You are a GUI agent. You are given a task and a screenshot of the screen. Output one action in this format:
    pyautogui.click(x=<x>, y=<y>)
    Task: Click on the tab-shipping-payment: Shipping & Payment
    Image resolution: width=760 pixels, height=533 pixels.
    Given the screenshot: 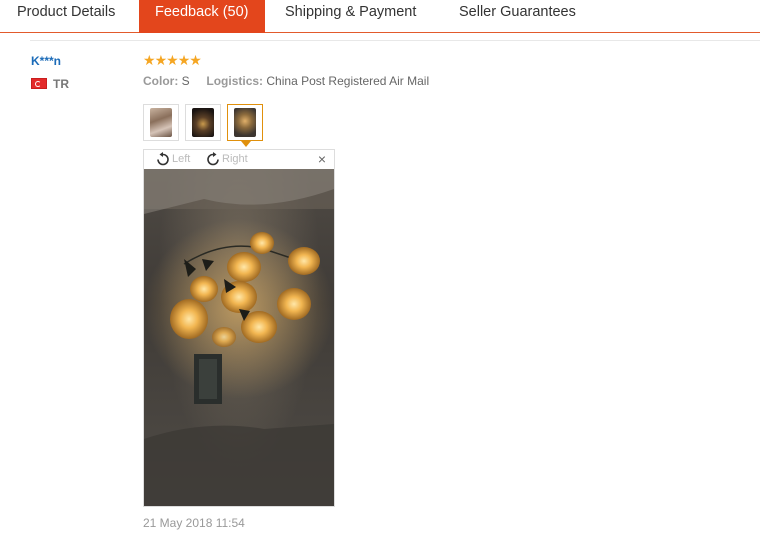 What is the action you would take?
    pyautogui.click(x=350, y=16)
    